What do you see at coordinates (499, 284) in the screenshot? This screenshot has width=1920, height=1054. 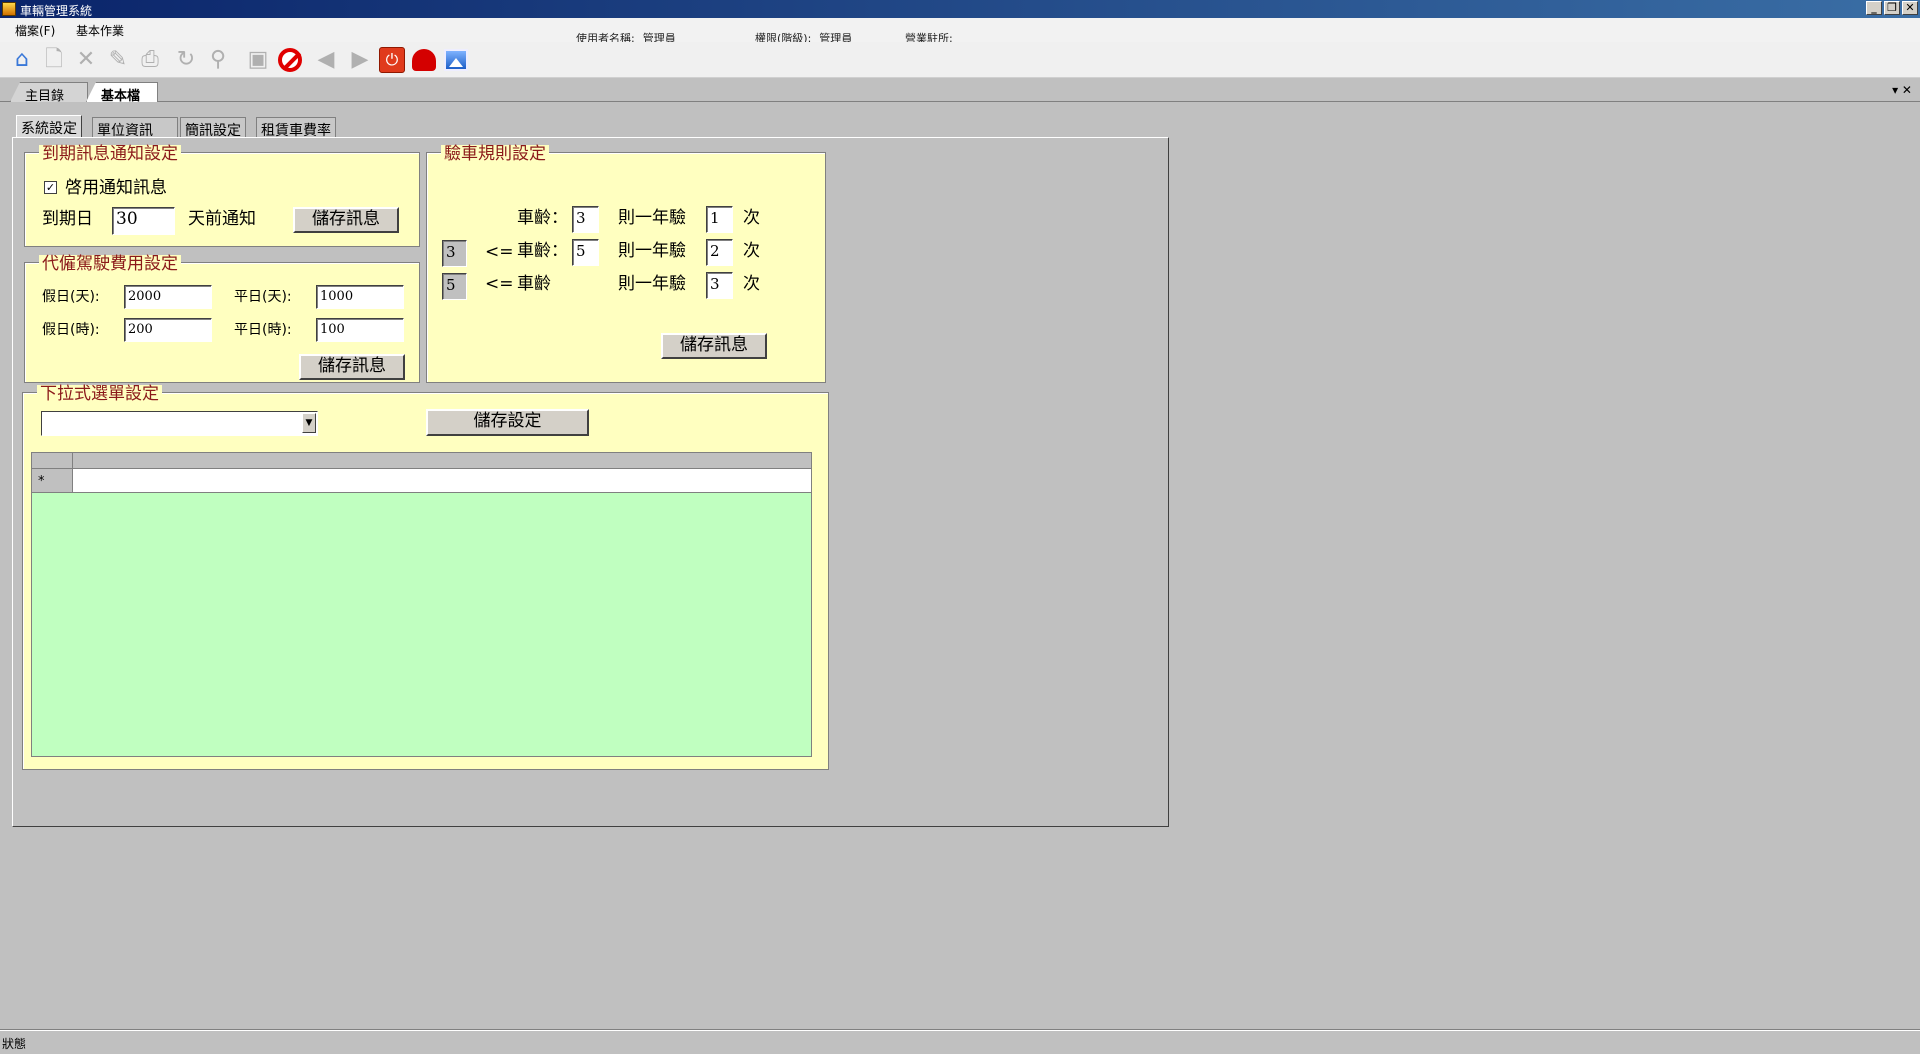 I see `op-label-3: <=` at bounding box center [499, 284].